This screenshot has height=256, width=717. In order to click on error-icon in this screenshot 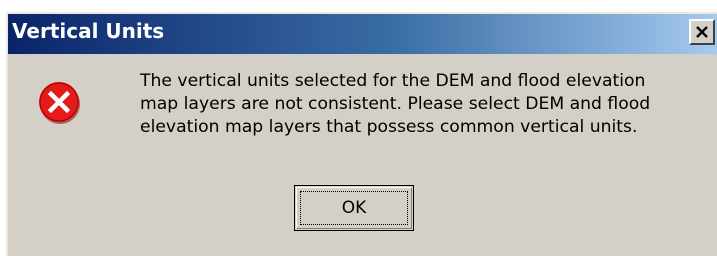, I will do `click(59, 103)`.